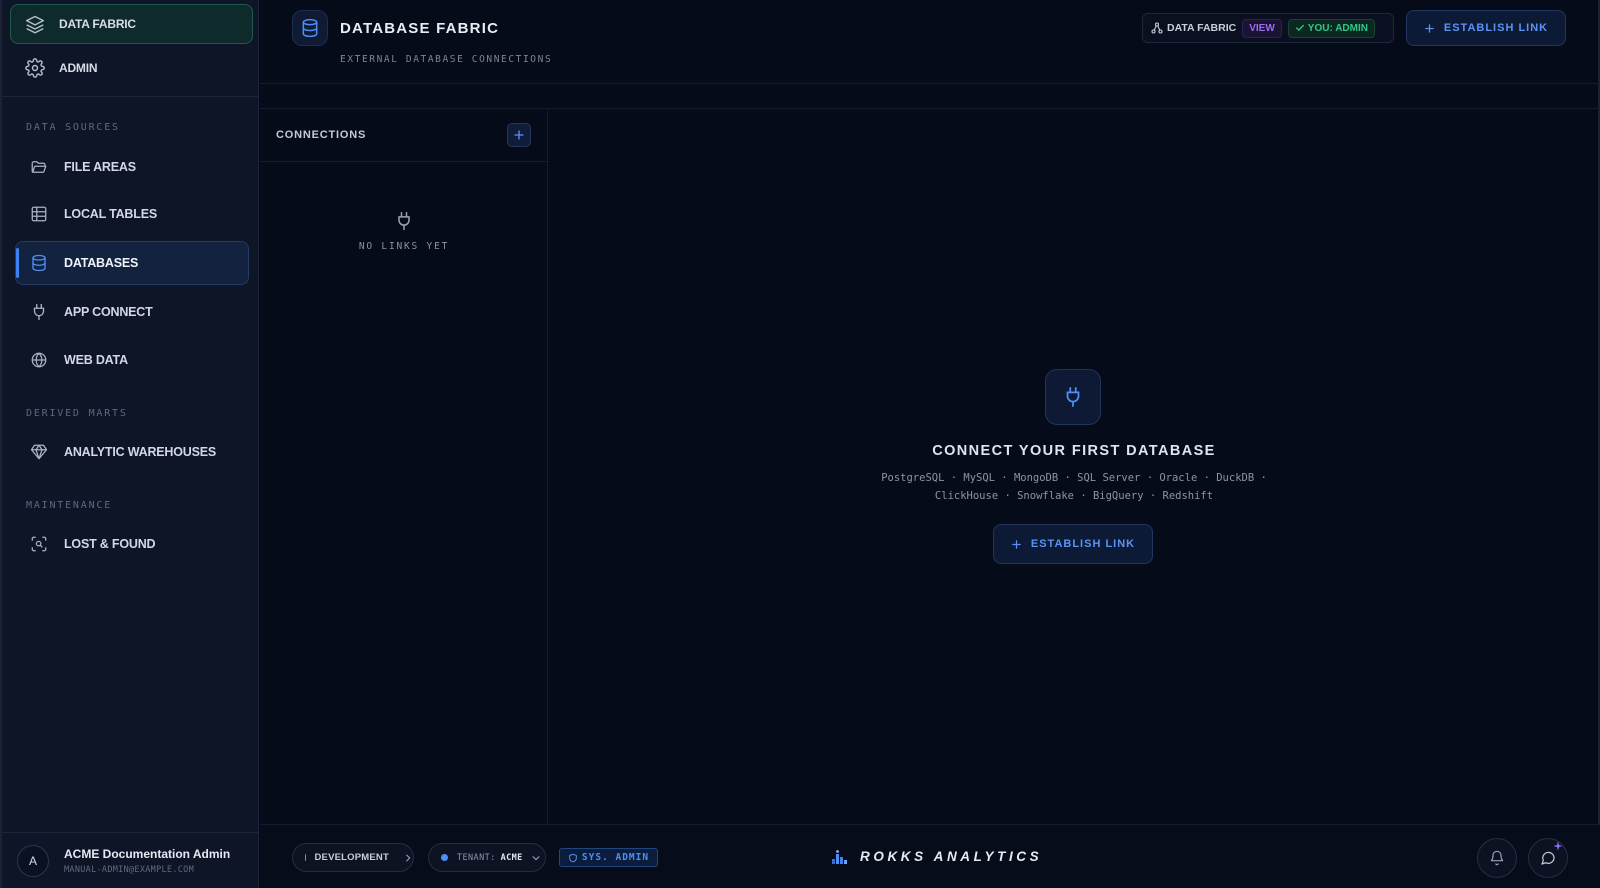  I want to click on user-email: MANUAL-ADMIN@EXAMPLE.COM, so click(129, 869).